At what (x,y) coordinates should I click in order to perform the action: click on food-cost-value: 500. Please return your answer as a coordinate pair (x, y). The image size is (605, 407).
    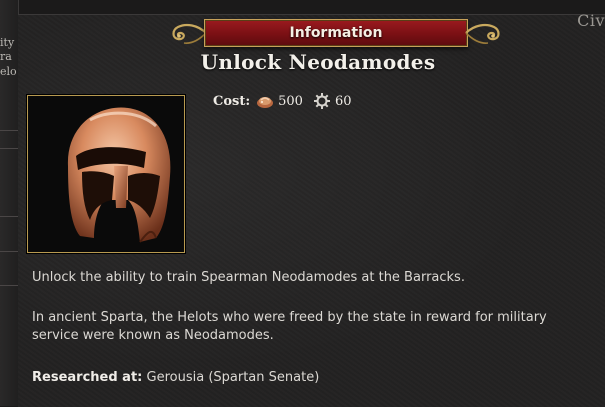
    Looking at the image, I should click on (290, 101).